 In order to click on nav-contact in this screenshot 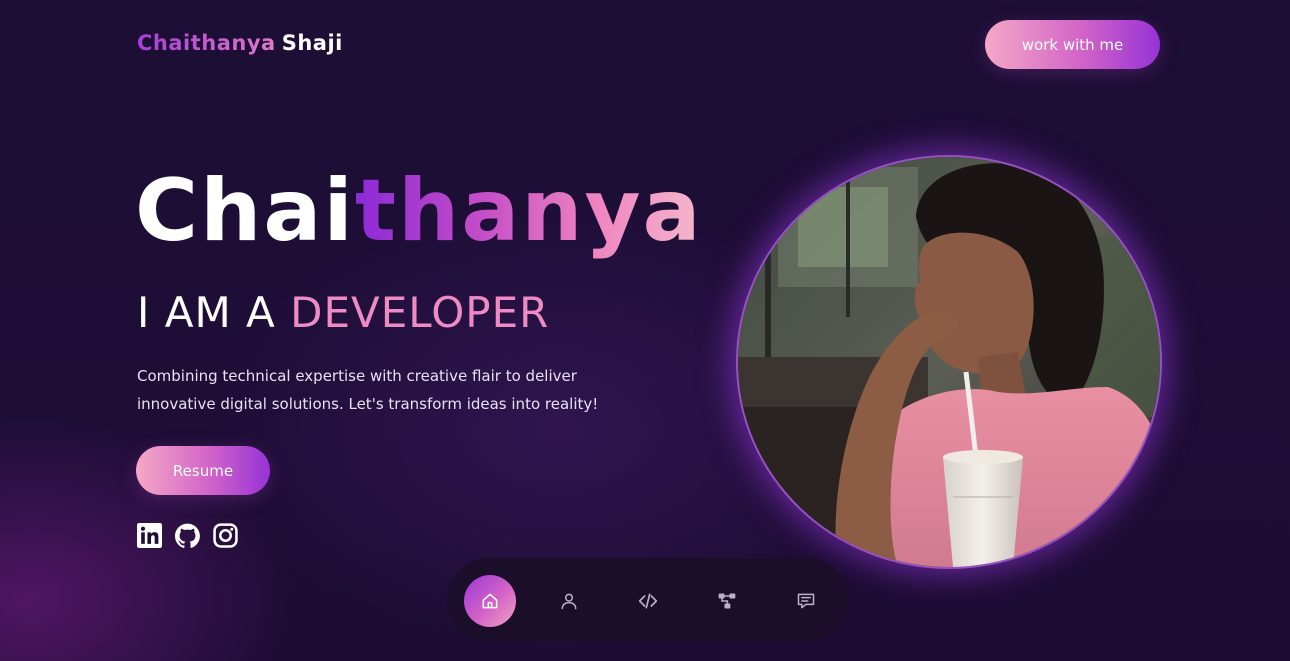, I will do `click(806, 601)`.